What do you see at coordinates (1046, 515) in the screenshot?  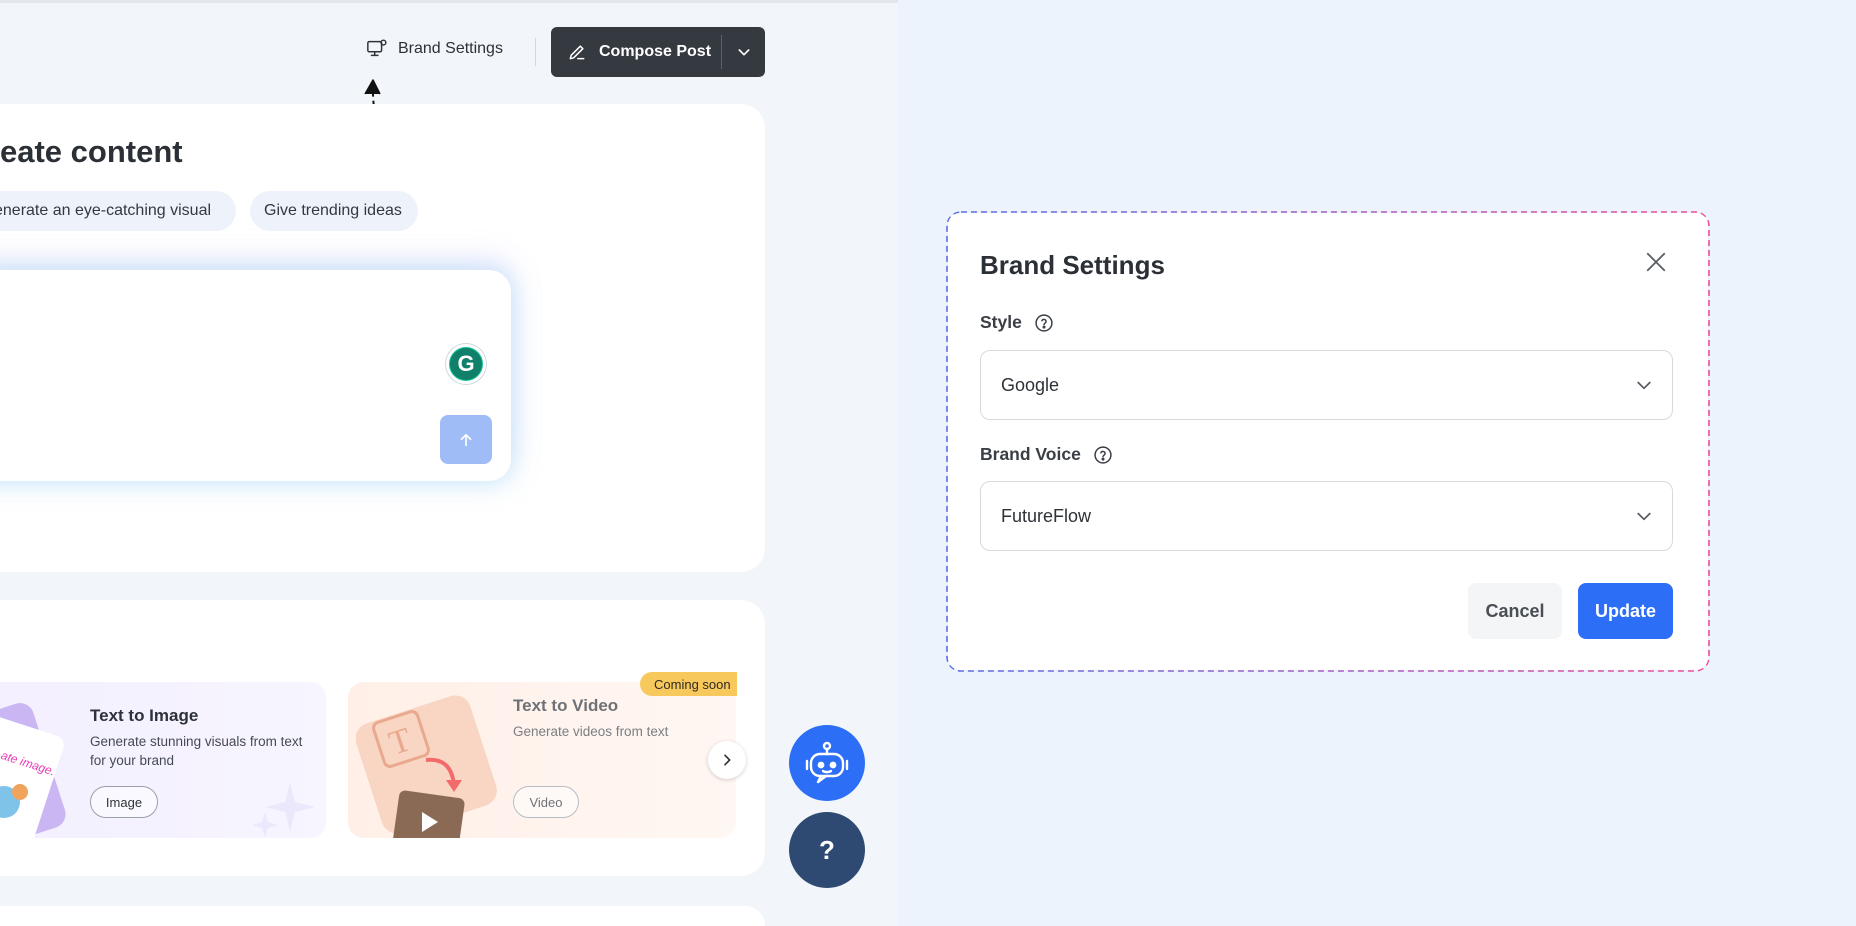 I see `brand-voice-select-value: FutureFlow` at bounding box center [1046, 515].